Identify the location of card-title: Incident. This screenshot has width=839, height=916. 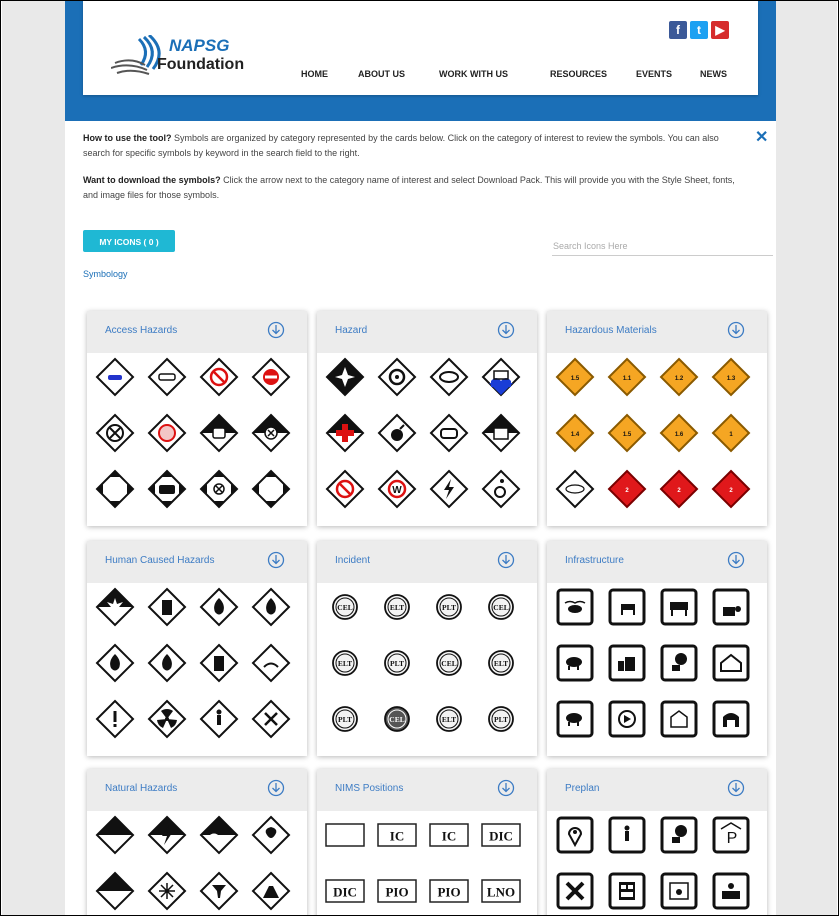
(352, 560).